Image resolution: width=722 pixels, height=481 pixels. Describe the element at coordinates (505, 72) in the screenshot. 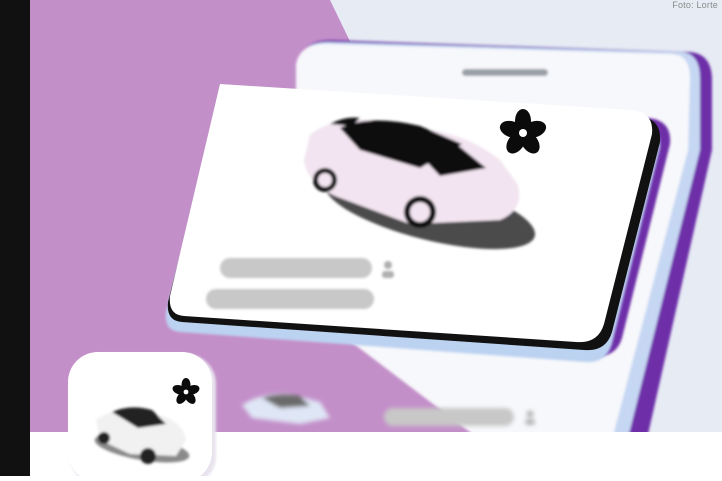

I see `phone-notch` at that location.